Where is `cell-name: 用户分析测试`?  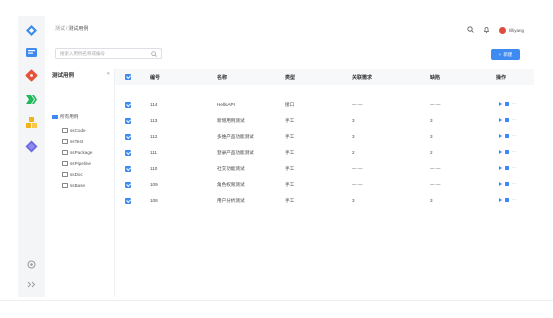 cell-name: 用户分析测试 is located at coordinates (231, 201).